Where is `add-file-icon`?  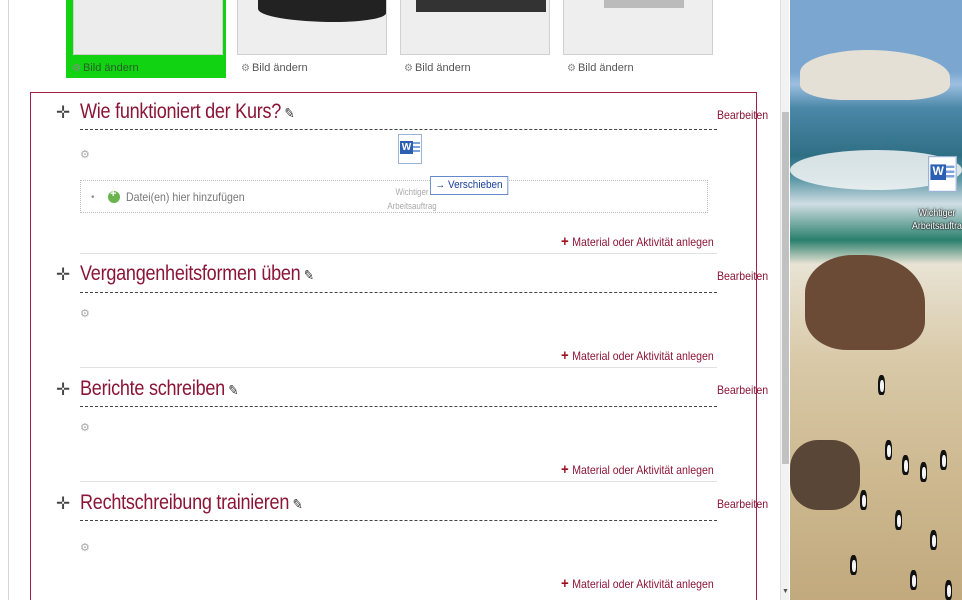
add-file-icon is located at coordinates (114, 195).